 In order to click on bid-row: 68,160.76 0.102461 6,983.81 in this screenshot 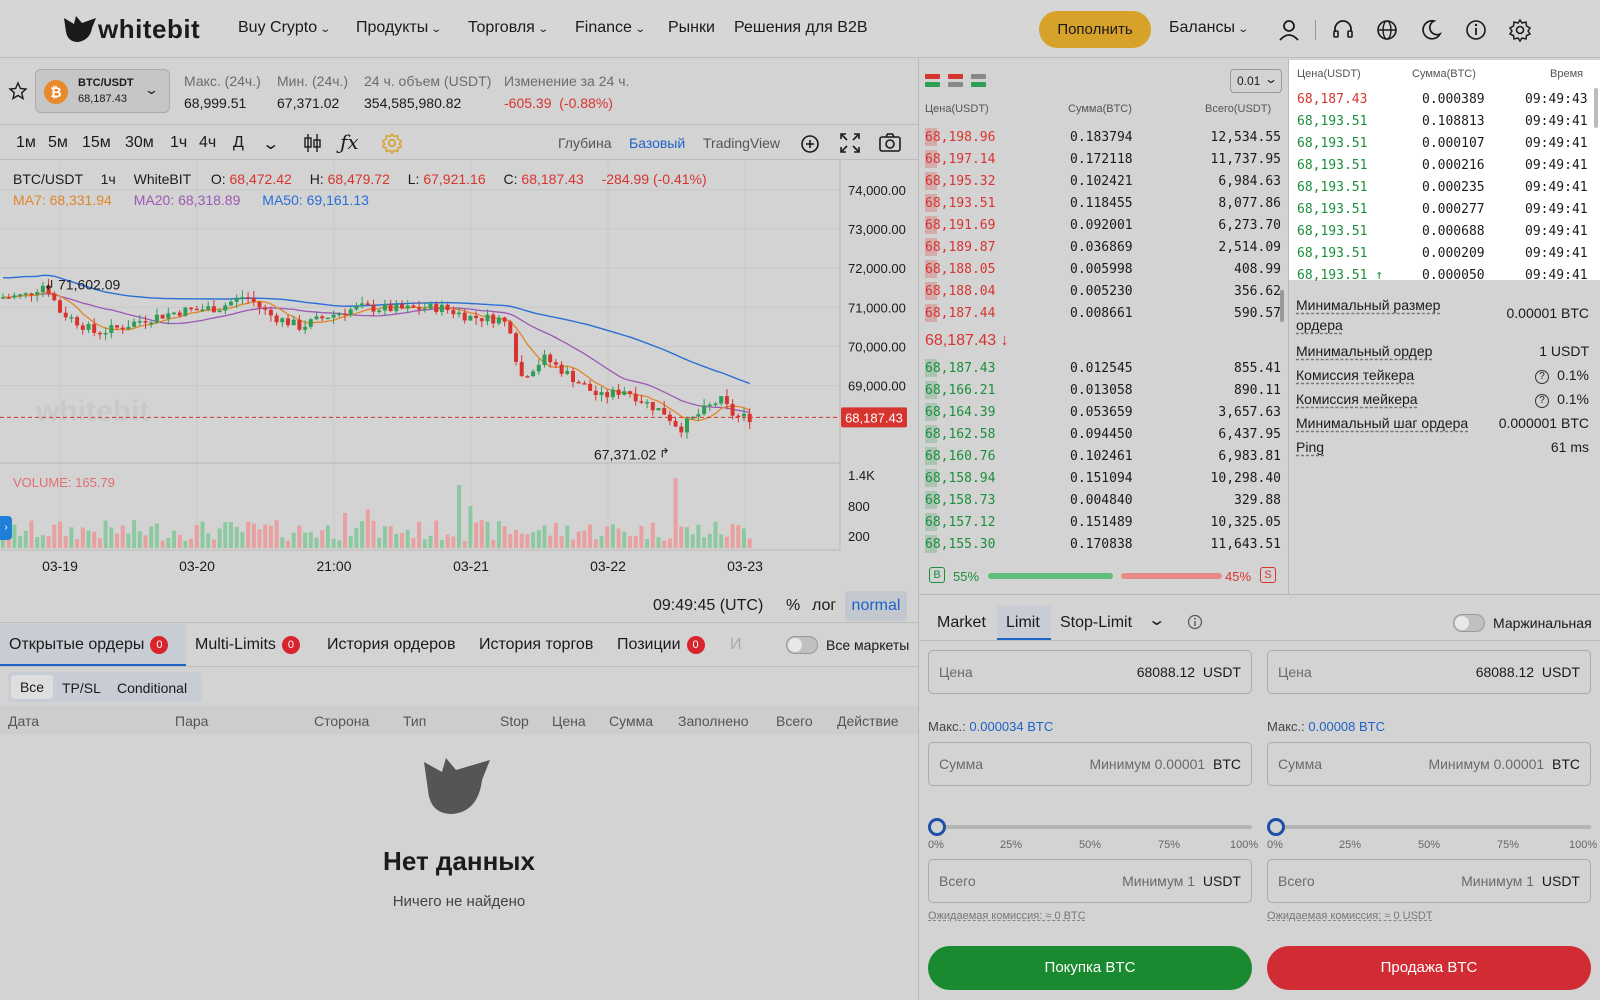, I will do `click(1103, 456)`.